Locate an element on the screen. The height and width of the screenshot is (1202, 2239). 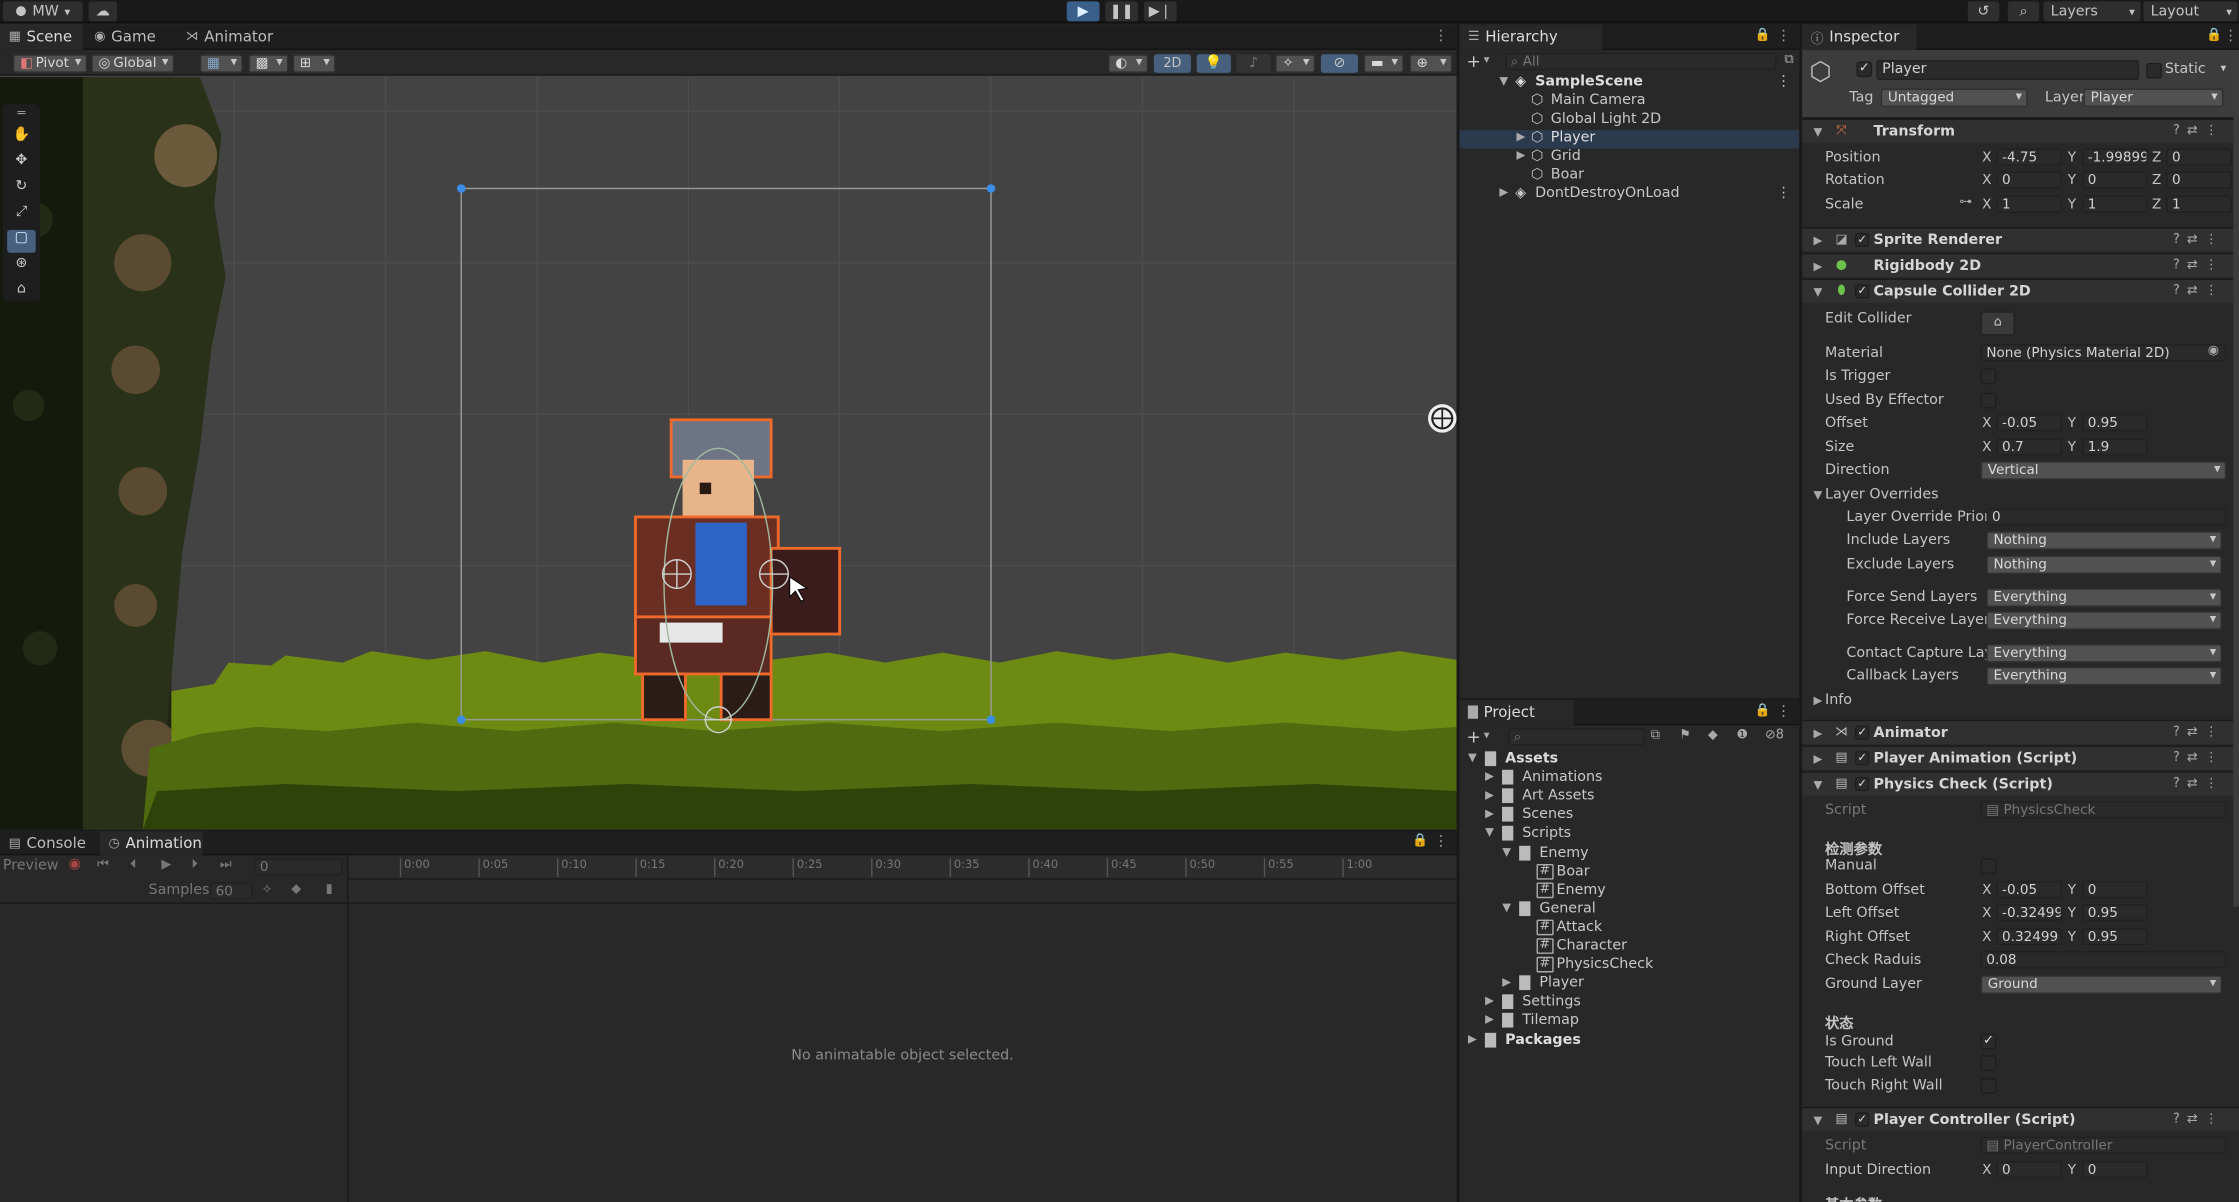
force-send-dropdown: Everything is located at coordinates (2104, 597).